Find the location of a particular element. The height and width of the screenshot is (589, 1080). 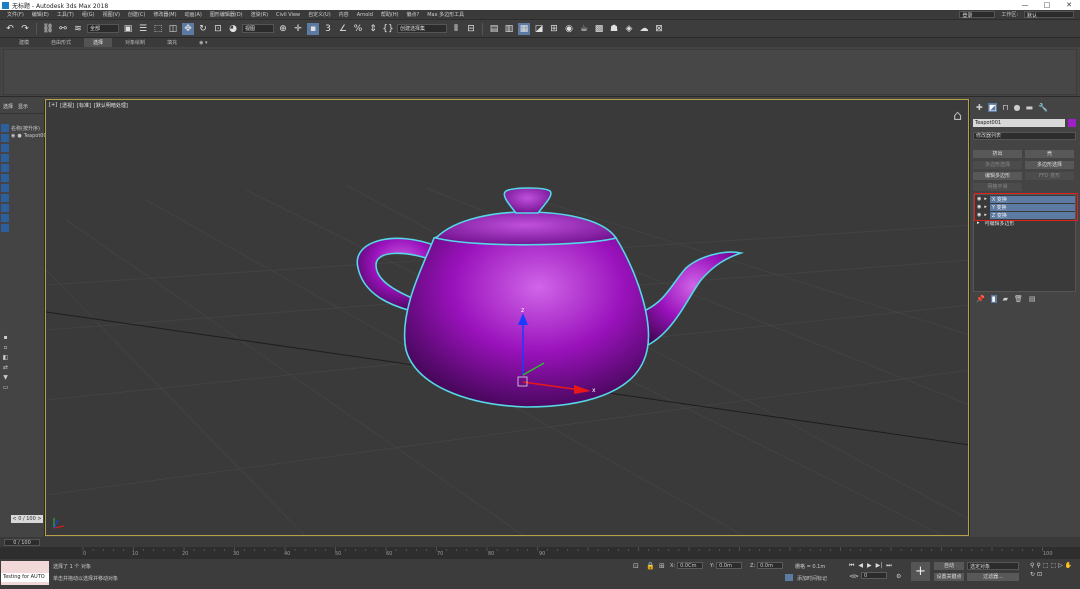

menu-modifiers: 修改器(M) is located at coordinates (164, 14).